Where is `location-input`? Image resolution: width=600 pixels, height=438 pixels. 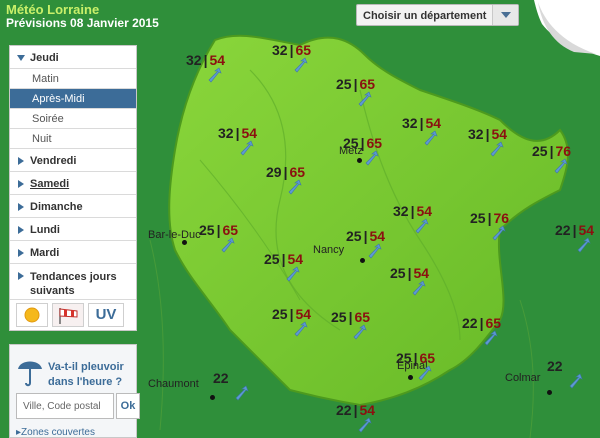 location-input is located at coordinates (65, 406).